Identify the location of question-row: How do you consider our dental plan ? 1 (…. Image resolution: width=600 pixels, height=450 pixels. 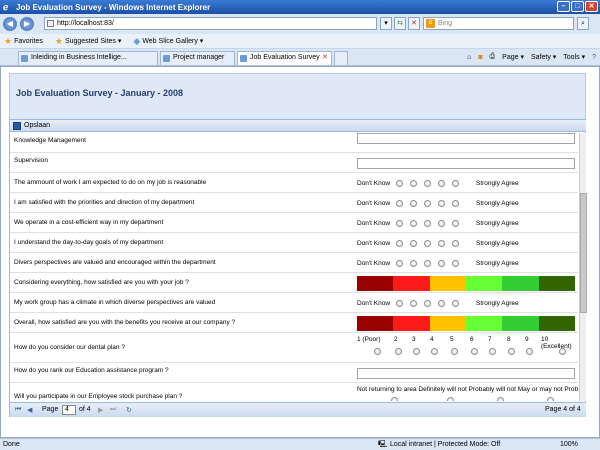
(294, 348).